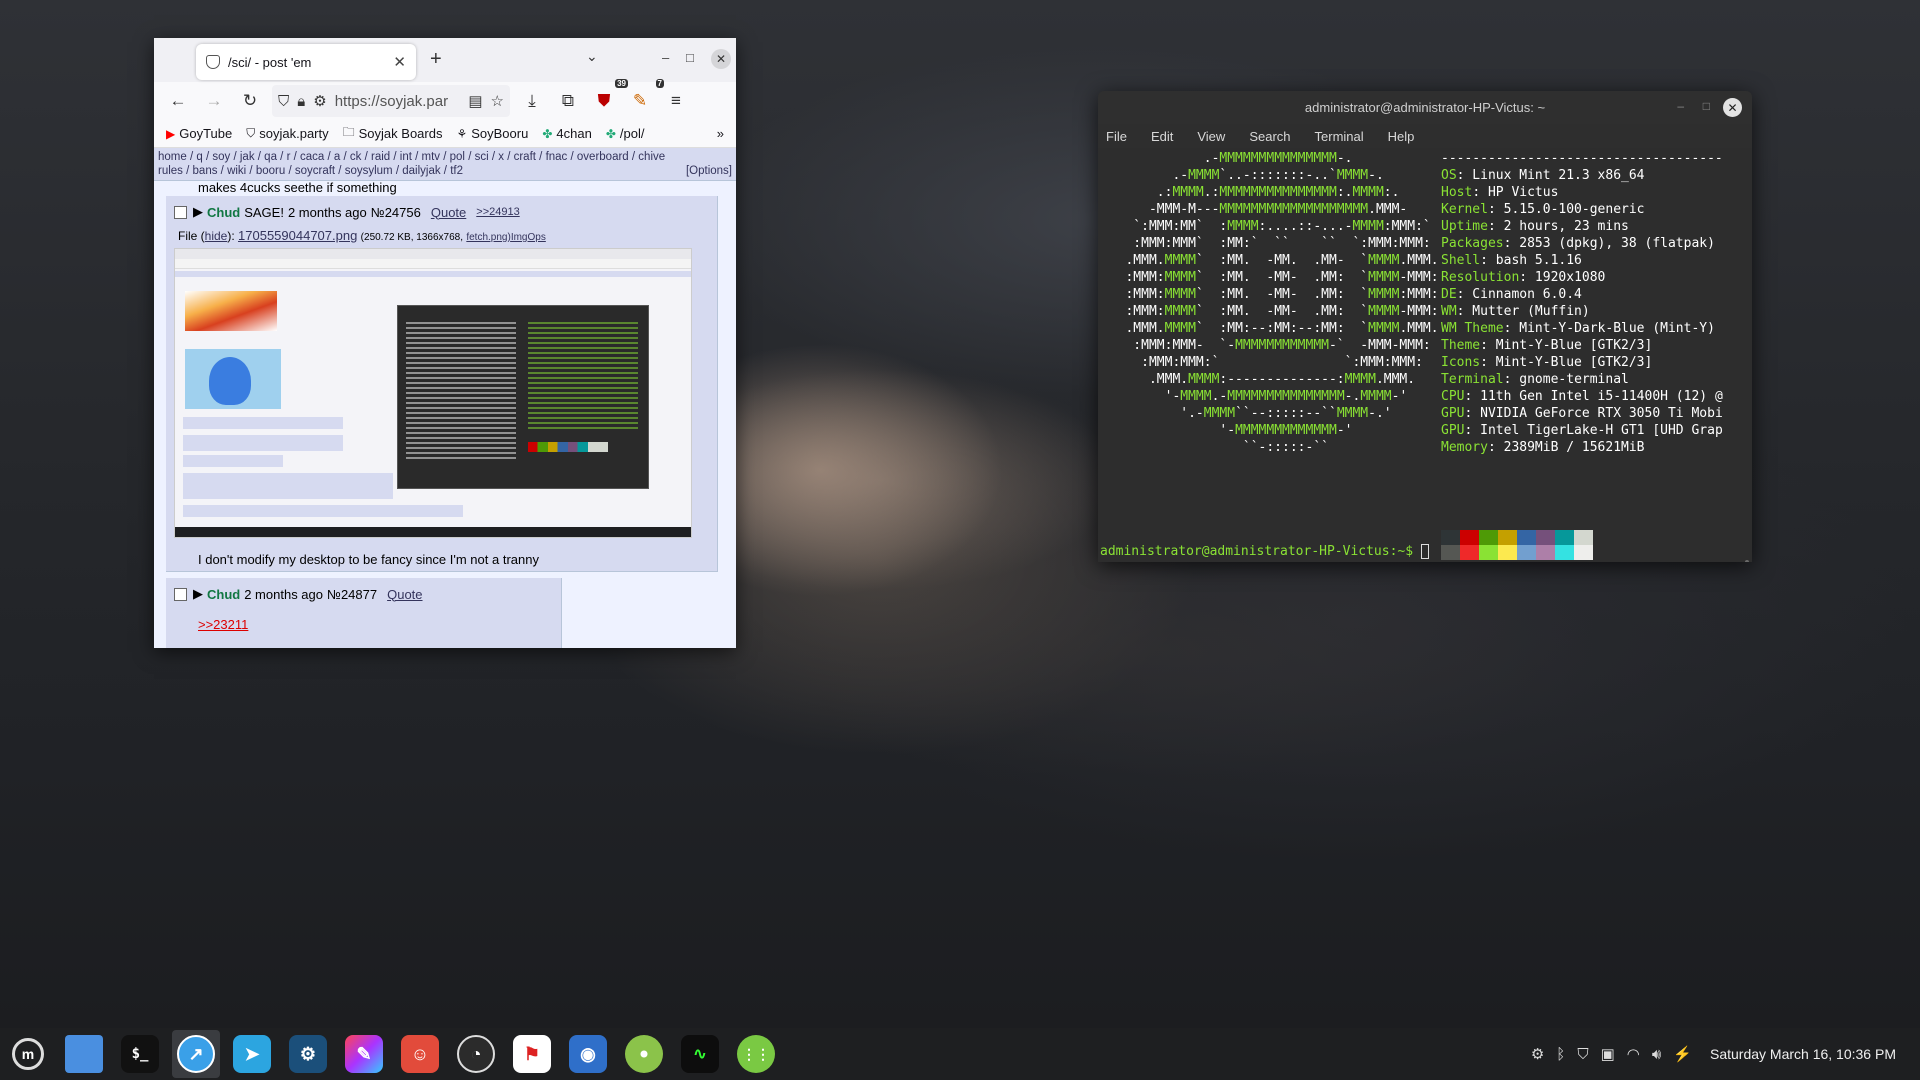  I want to click on wifi-icon: ◠, so click(1633, 1054).